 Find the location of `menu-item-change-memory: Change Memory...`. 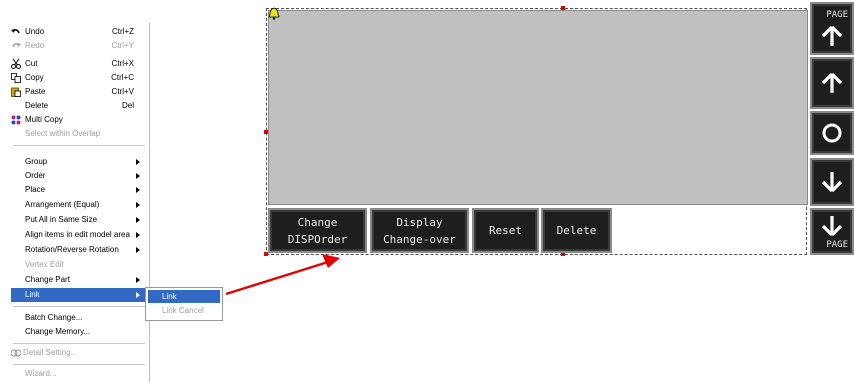

menu-item-change-memory: Change Memory... is located at coordinates (78, 332).